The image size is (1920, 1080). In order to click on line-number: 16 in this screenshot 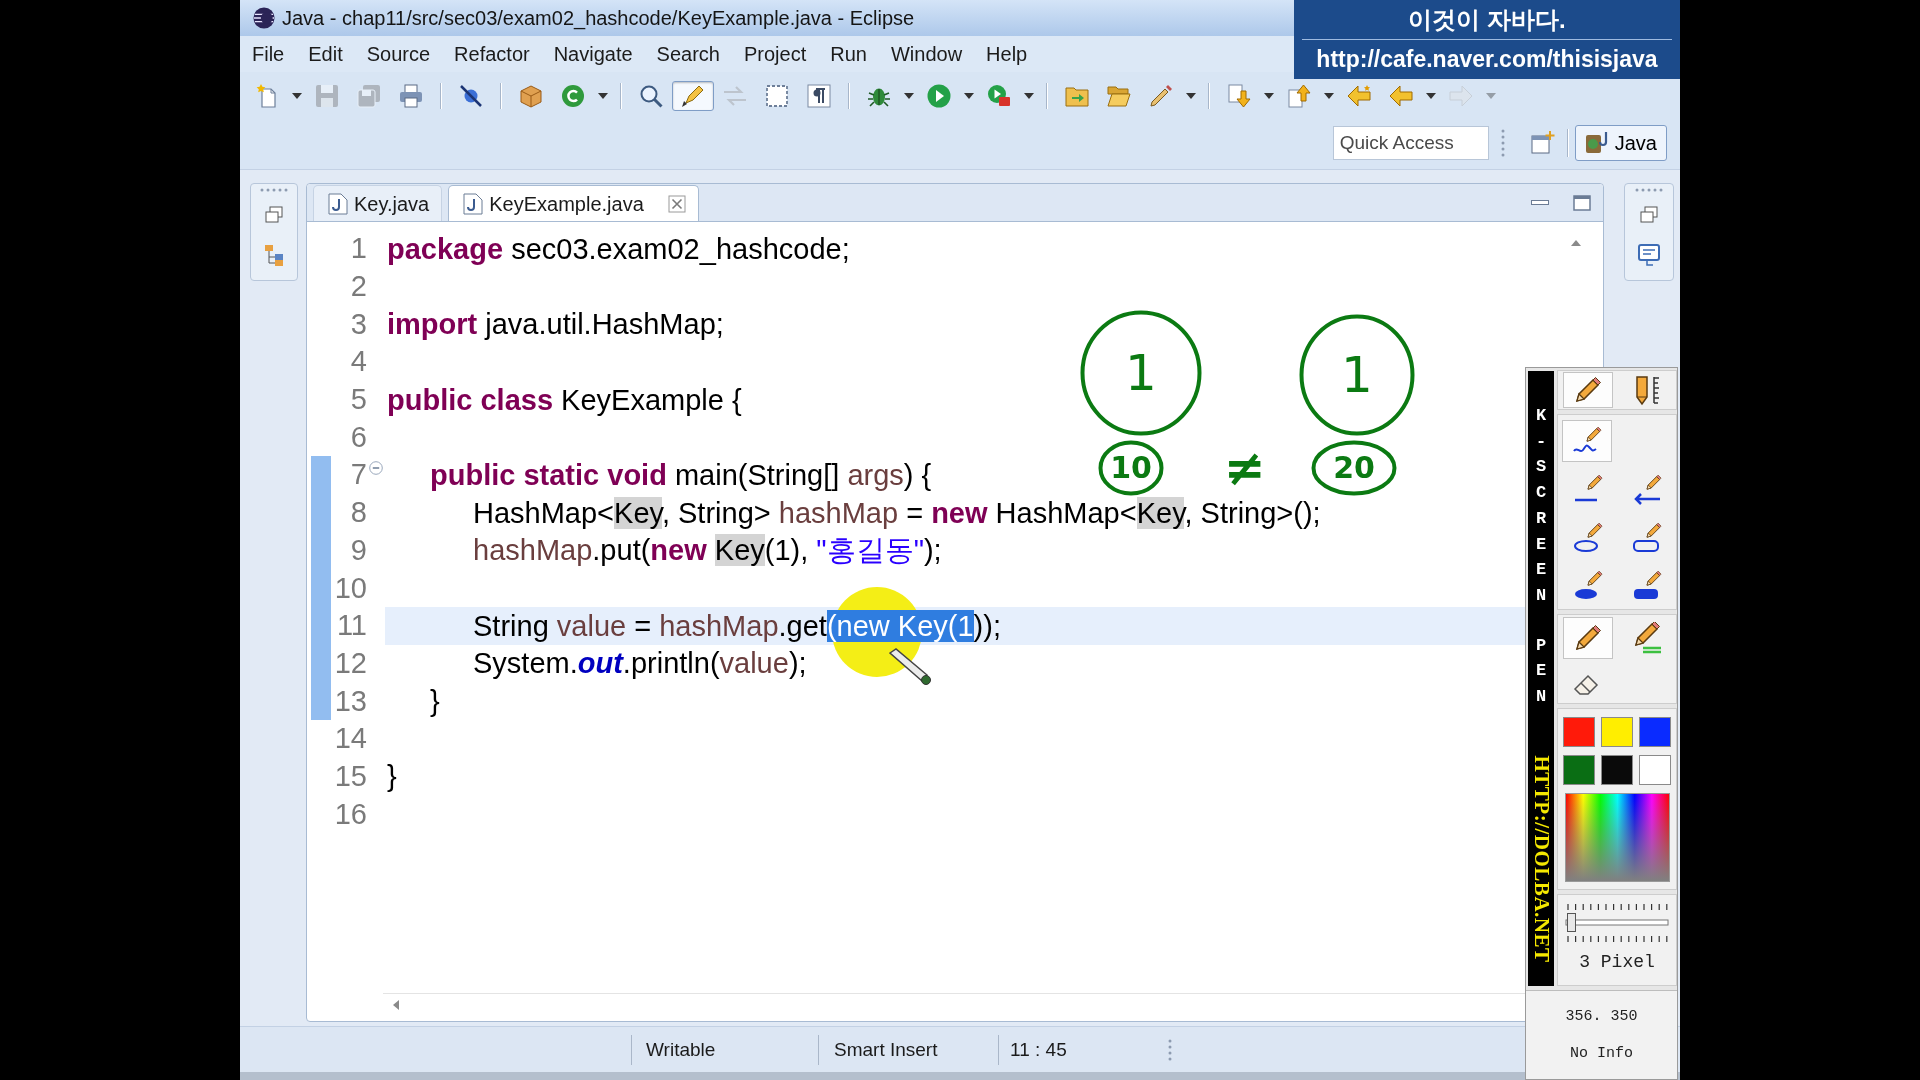, I will do `click(350, 814)`.